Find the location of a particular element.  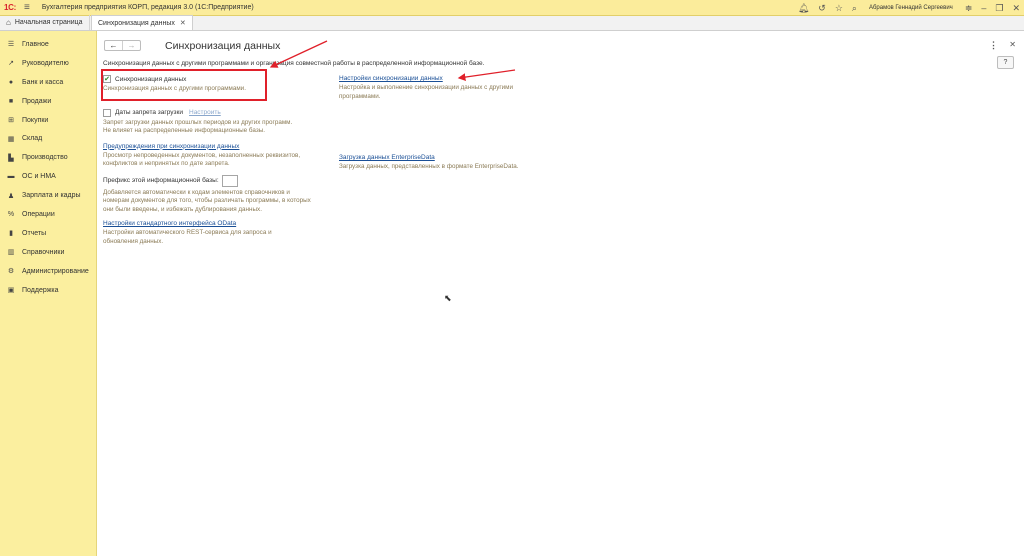

bell-icon: 🔔︎ is located at coordinates (803, 8).